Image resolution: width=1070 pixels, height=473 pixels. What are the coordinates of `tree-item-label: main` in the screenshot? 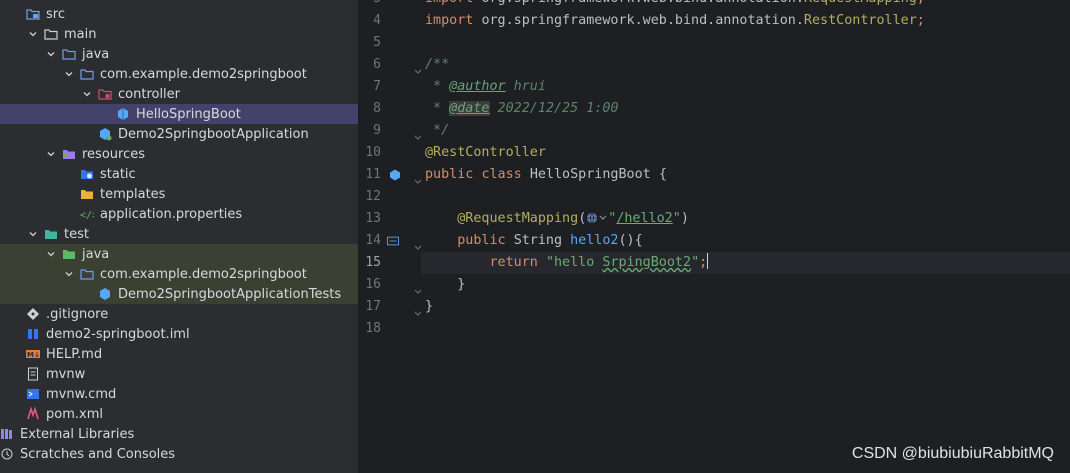 It's located at (80, 34).